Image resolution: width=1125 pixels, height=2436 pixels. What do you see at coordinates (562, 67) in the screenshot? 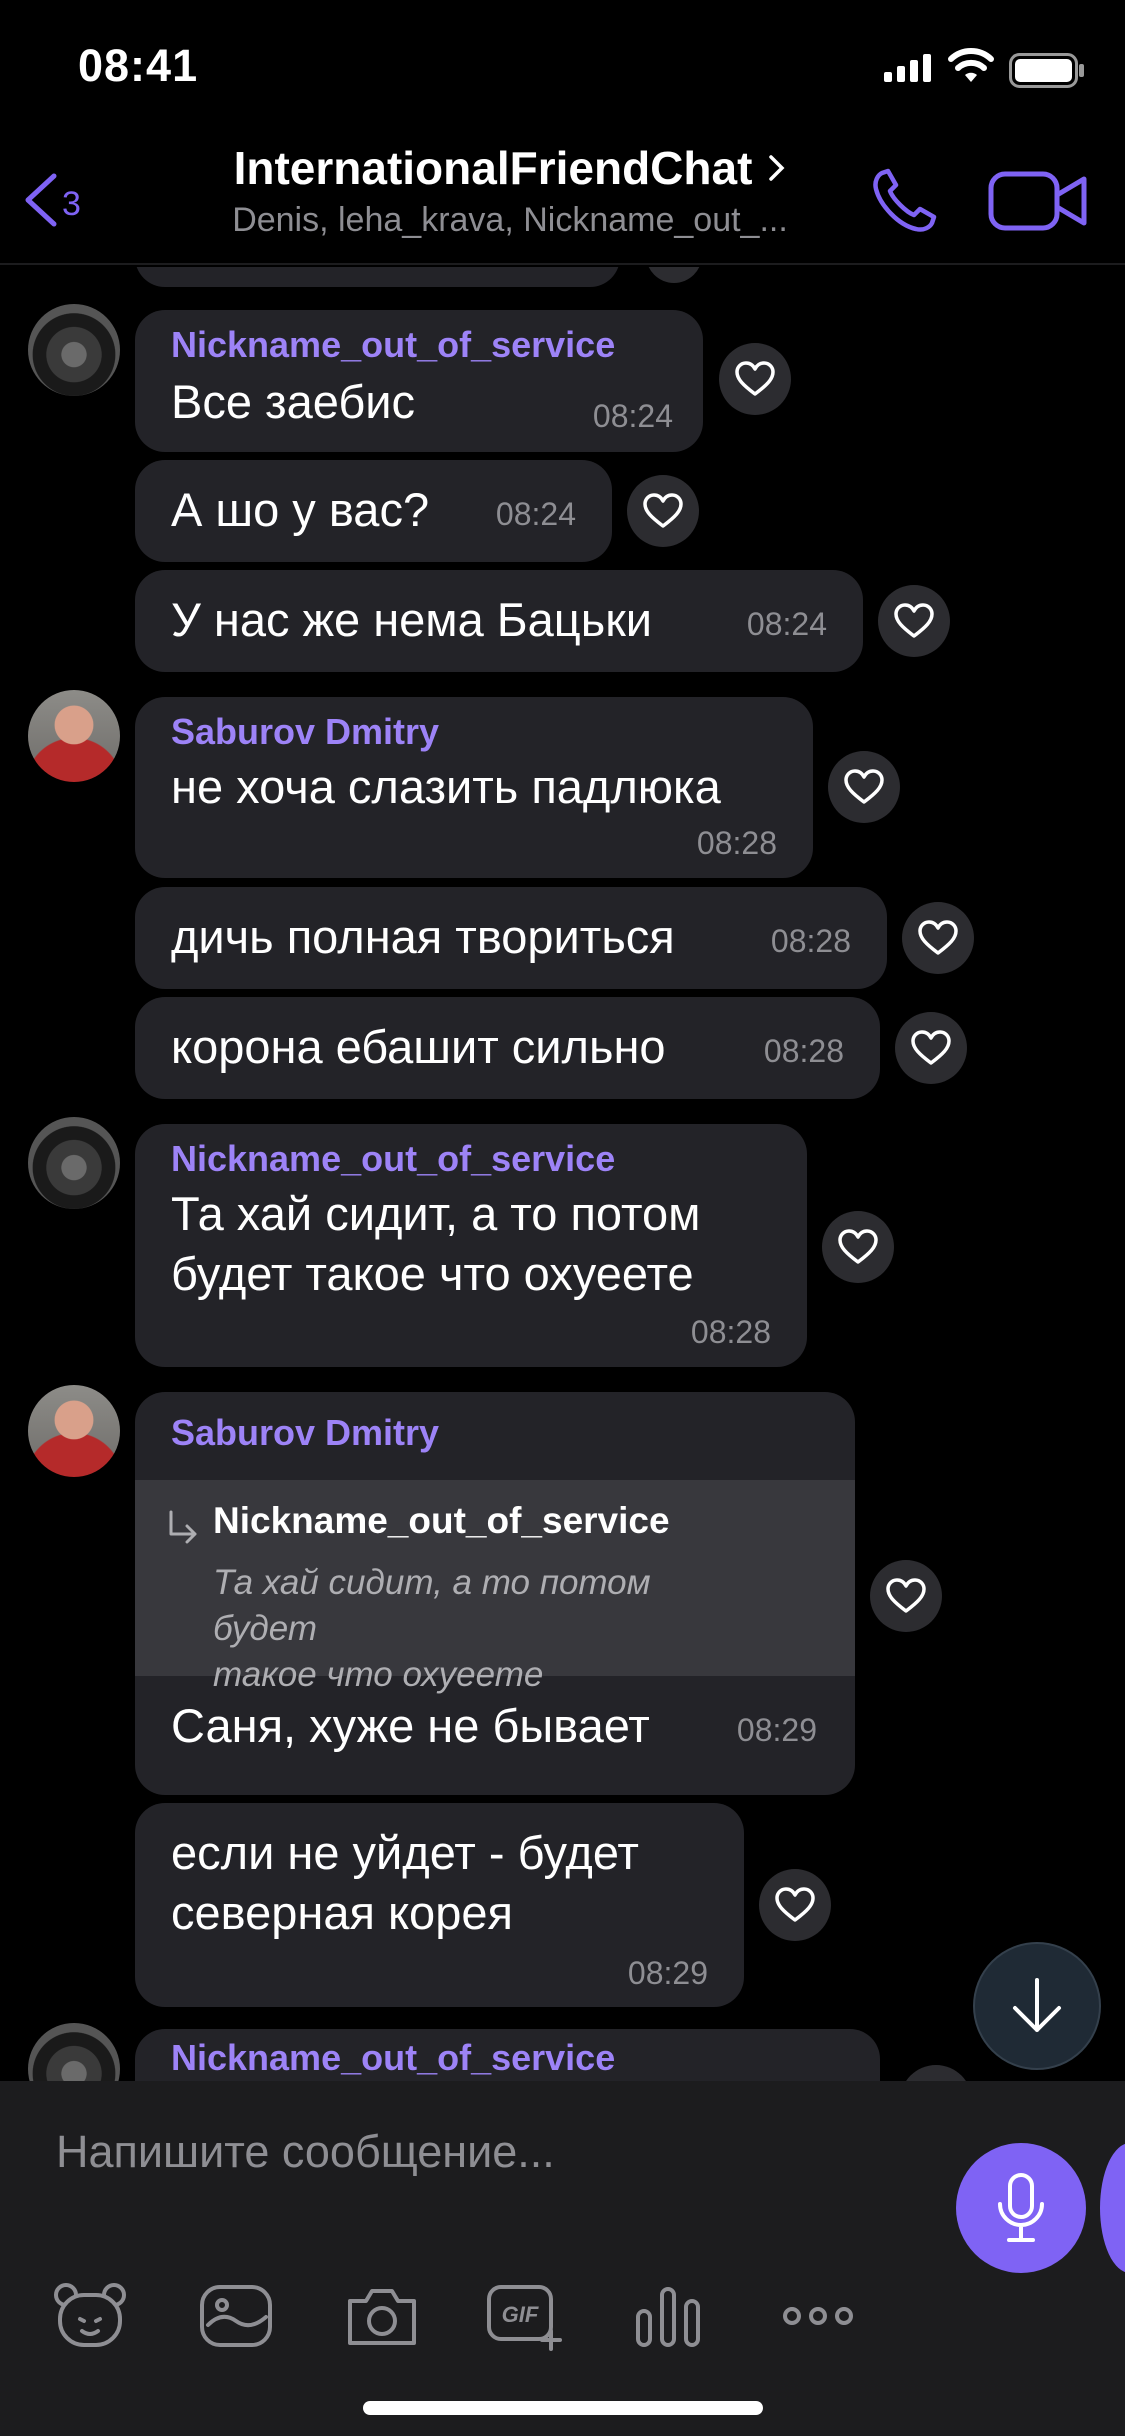
I see `status-bar: 08:41` at bounding box center [562, 67].